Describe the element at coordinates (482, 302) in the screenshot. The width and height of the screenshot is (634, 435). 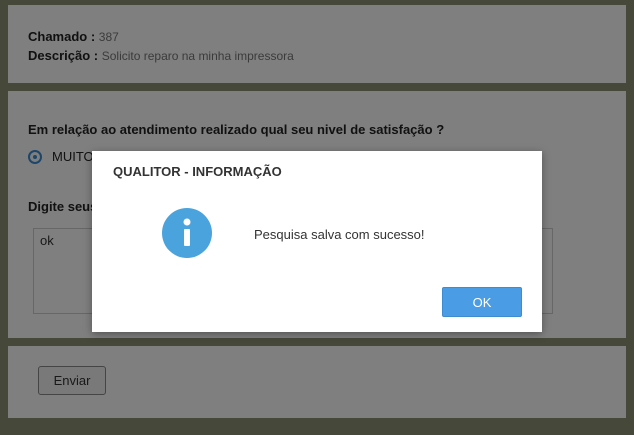
I see `ok-button: OK` at that location.